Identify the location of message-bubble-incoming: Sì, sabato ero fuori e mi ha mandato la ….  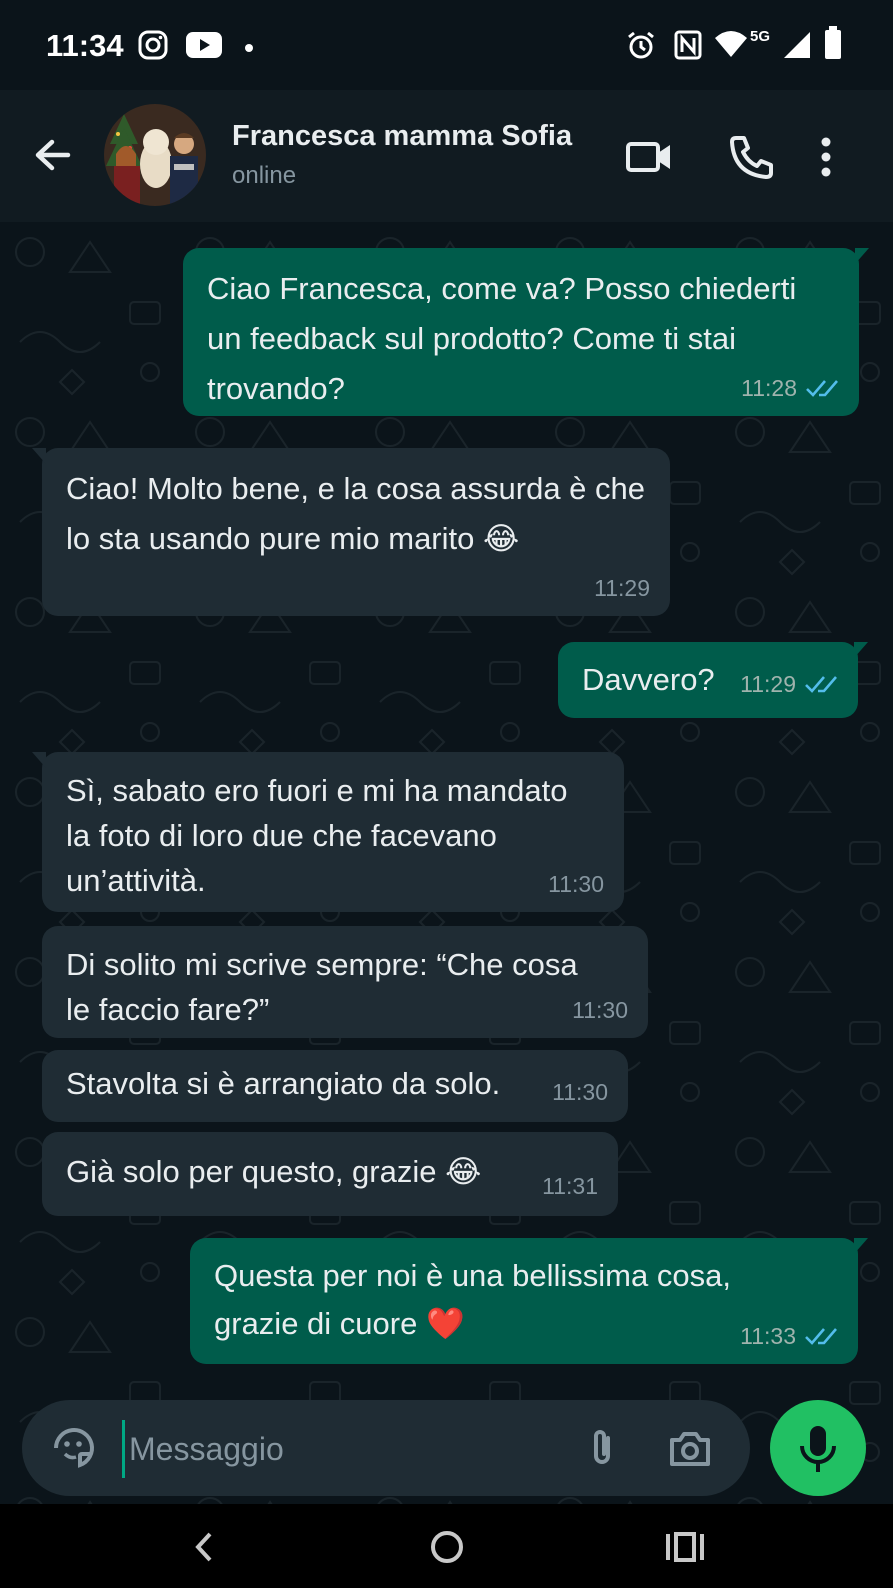
(328, 832).